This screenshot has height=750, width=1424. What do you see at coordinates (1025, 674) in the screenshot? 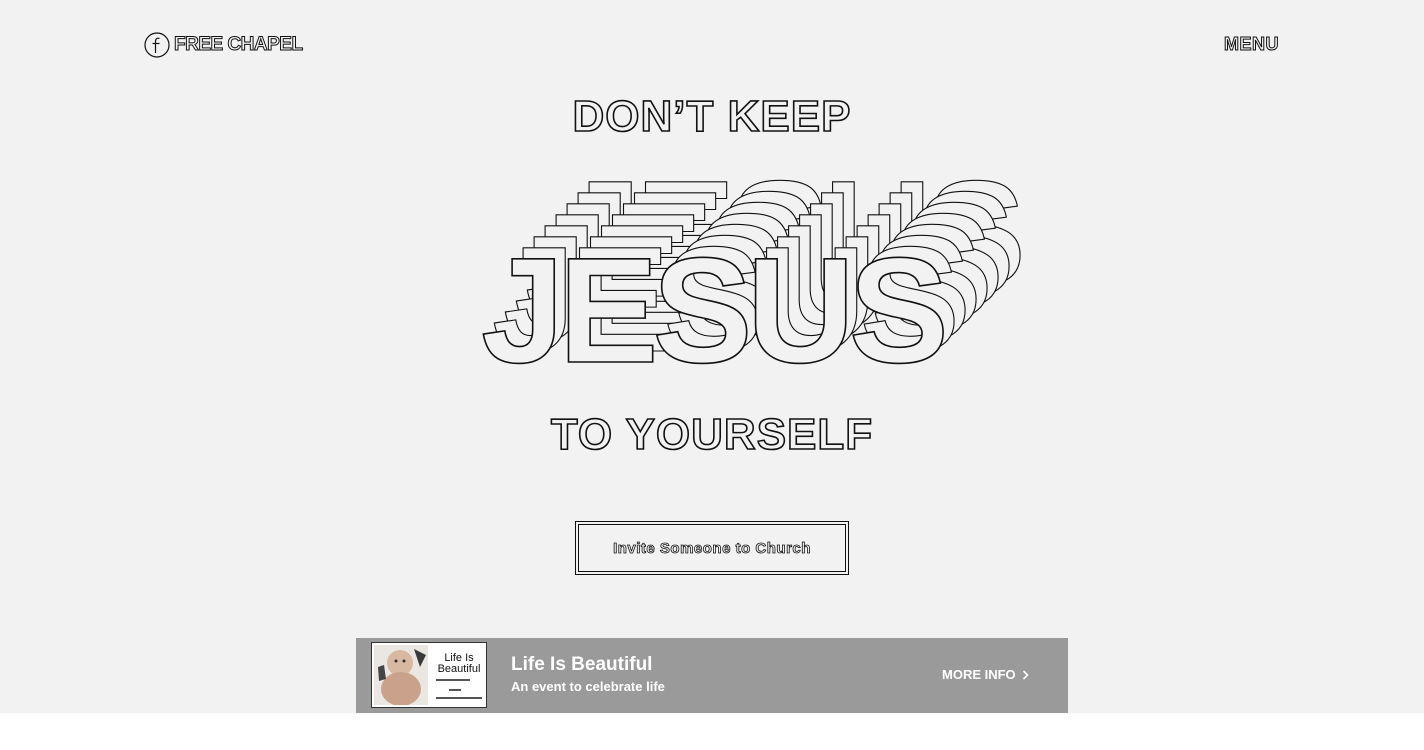
I see `chevron-right-icon` at bounding box center [1025, 674].